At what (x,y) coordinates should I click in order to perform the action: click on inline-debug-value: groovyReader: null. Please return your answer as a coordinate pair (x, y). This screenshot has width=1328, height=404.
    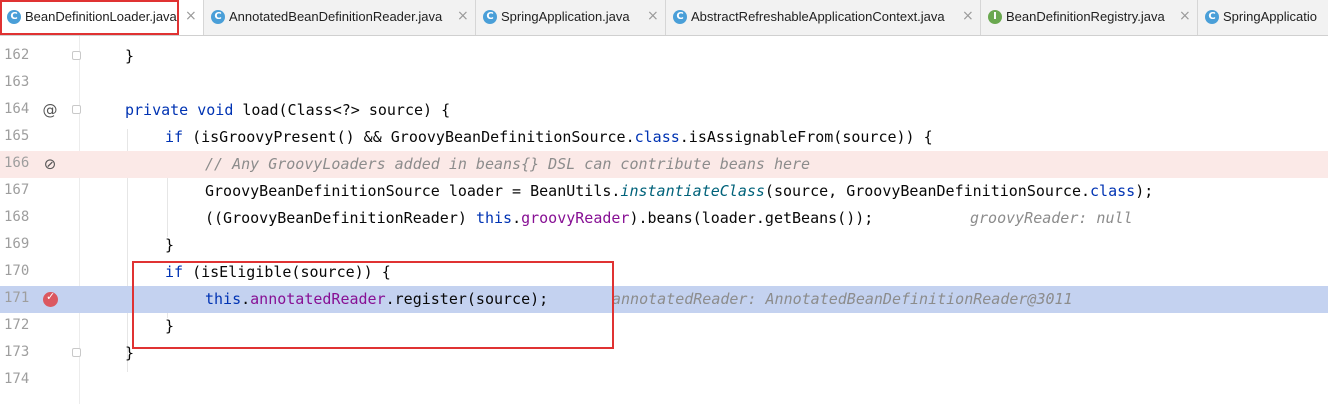
    Looking at the image, I should click on (1051, 218).